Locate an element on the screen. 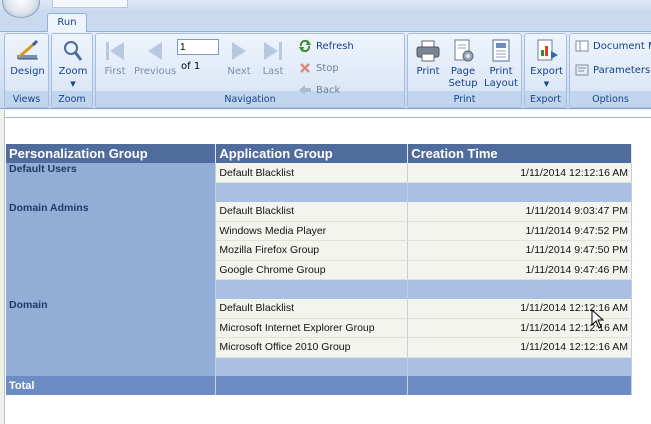 The width and height of the screenshot is (651, 424). design-label: Design is located at coordinates (27, 71).